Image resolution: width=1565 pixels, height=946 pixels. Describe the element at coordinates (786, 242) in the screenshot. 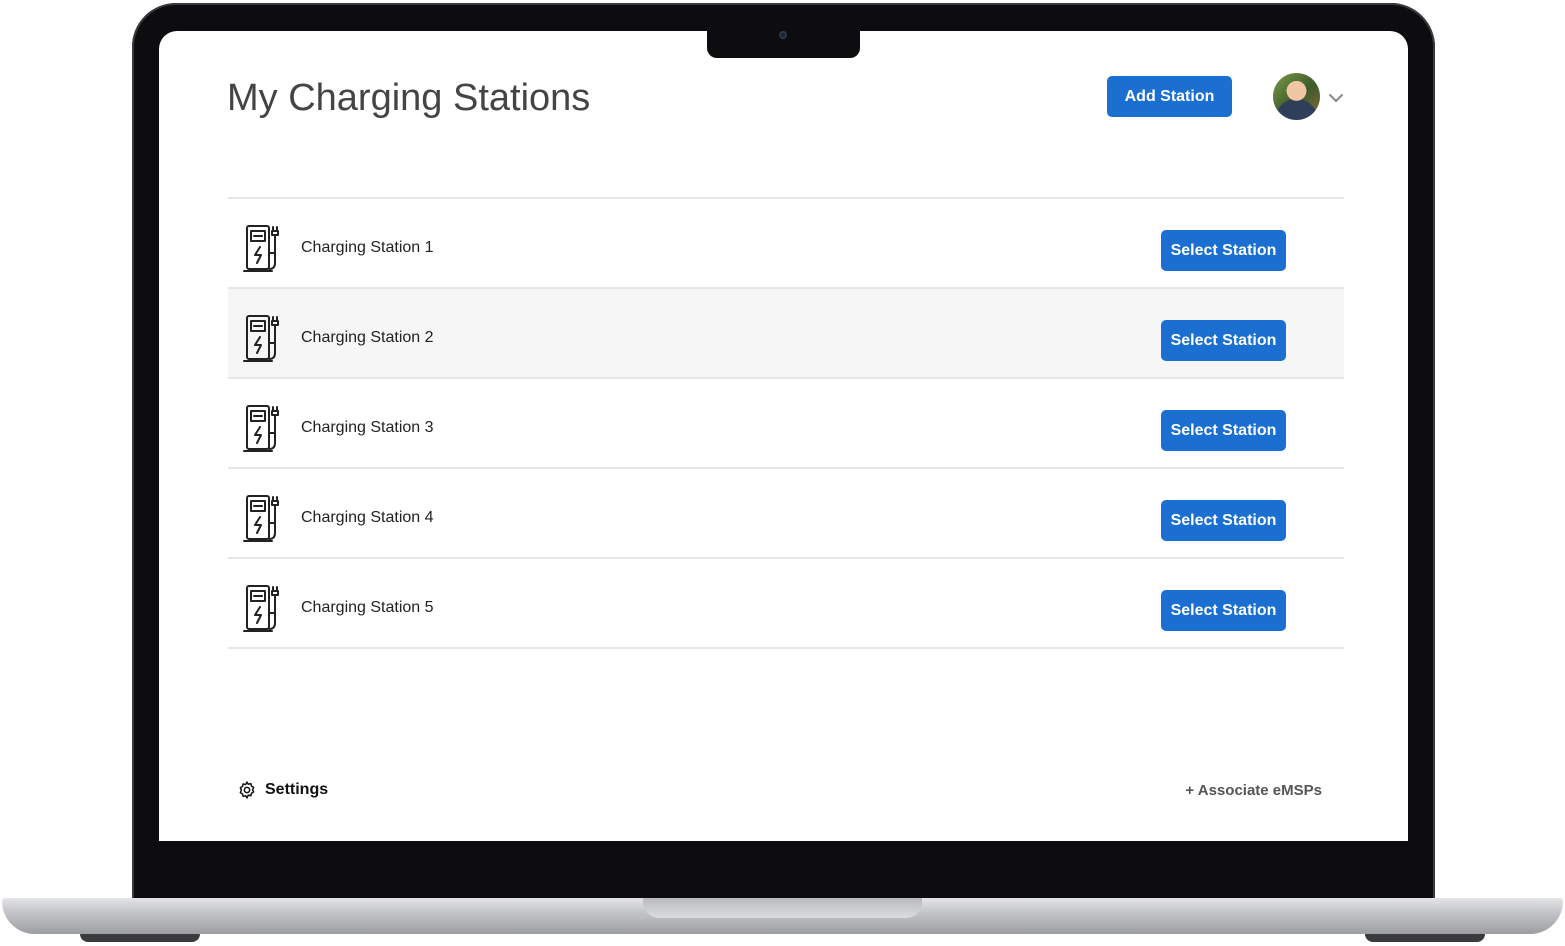

I see `station-row-1: Charging Station 1 Select Station` at that location.